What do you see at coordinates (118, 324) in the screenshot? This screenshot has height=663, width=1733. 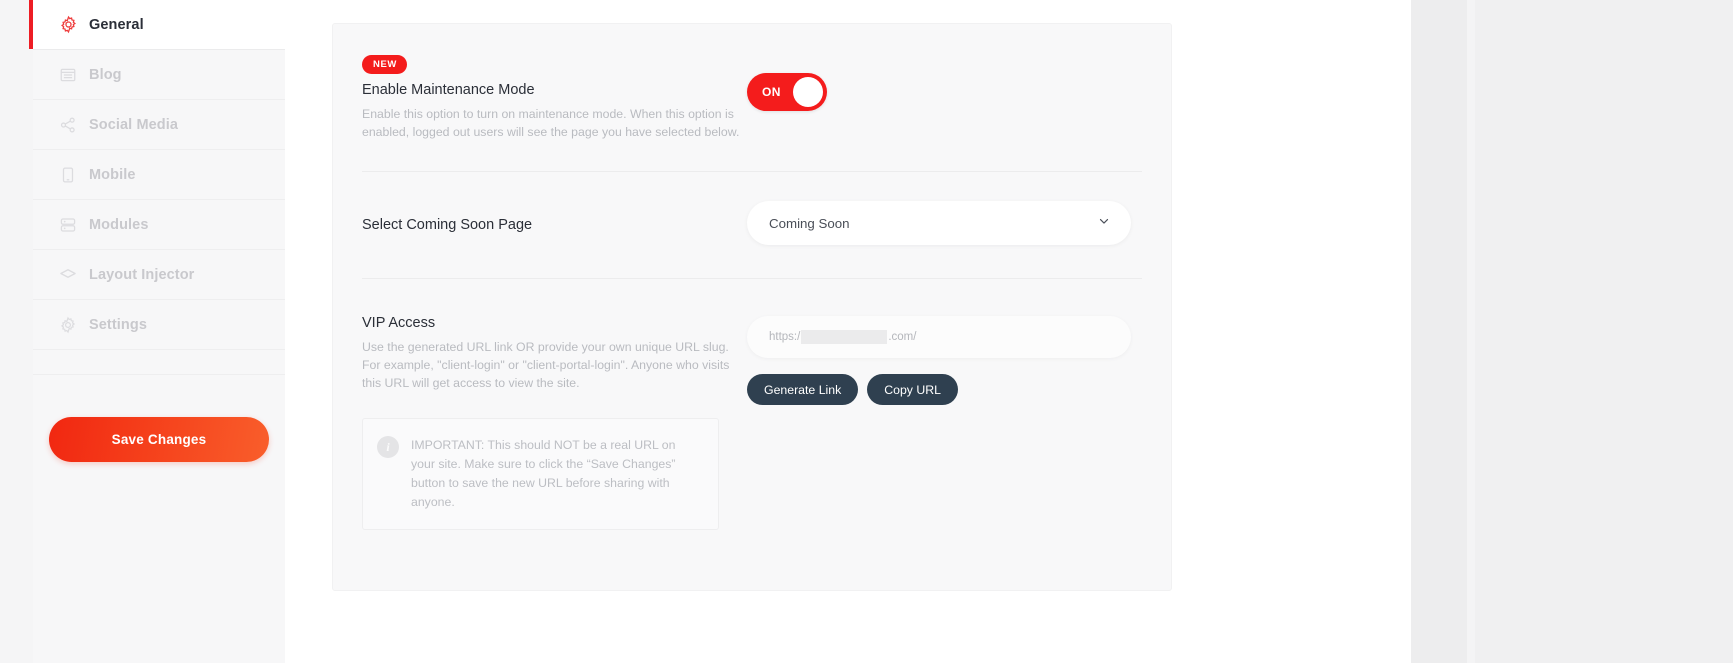 I see `sidebar-item-label: Settings` at bounding box center [118, 324].